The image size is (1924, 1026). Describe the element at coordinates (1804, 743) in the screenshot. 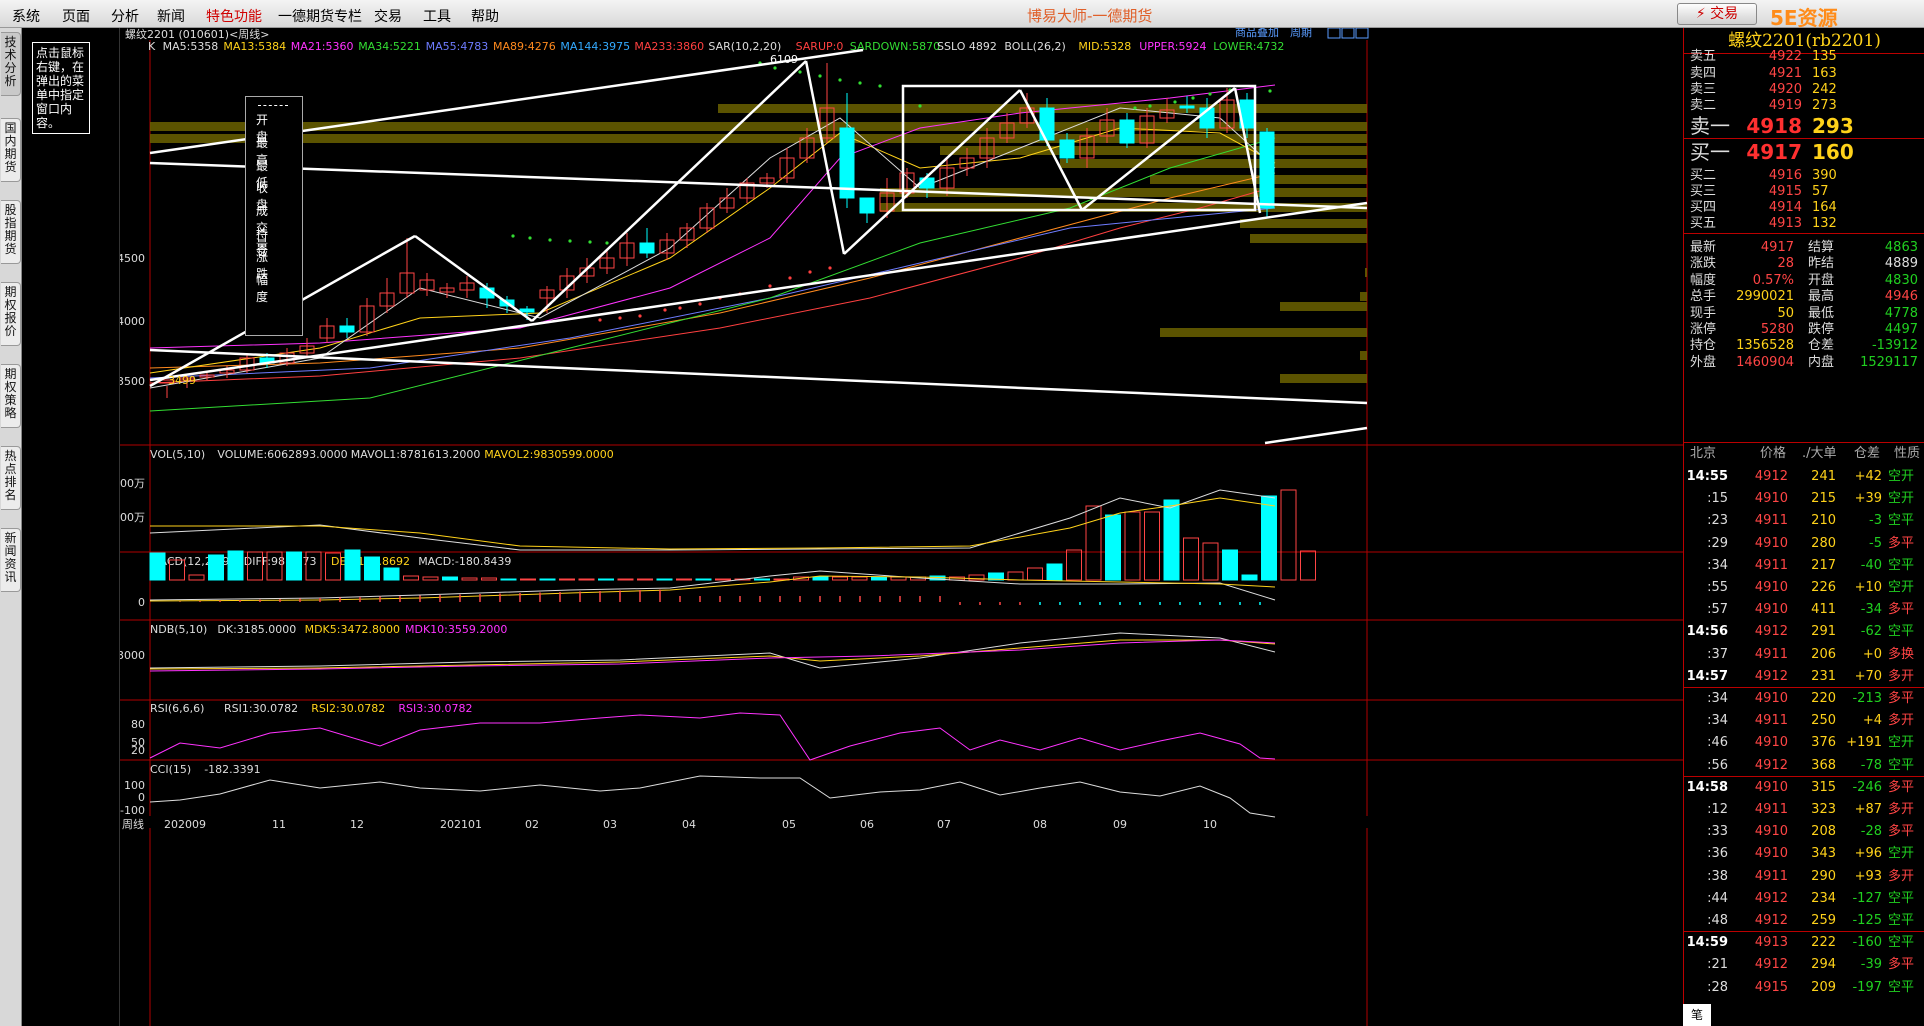

I see `tick-row: :46 4910 376 +191 空开` at that location.